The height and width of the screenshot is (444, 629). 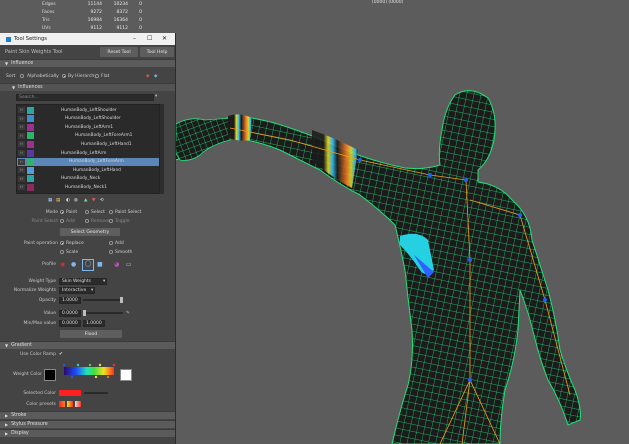 I want to click on normalize-weights-dropdown: Interactive, so click(x=77, y=290).